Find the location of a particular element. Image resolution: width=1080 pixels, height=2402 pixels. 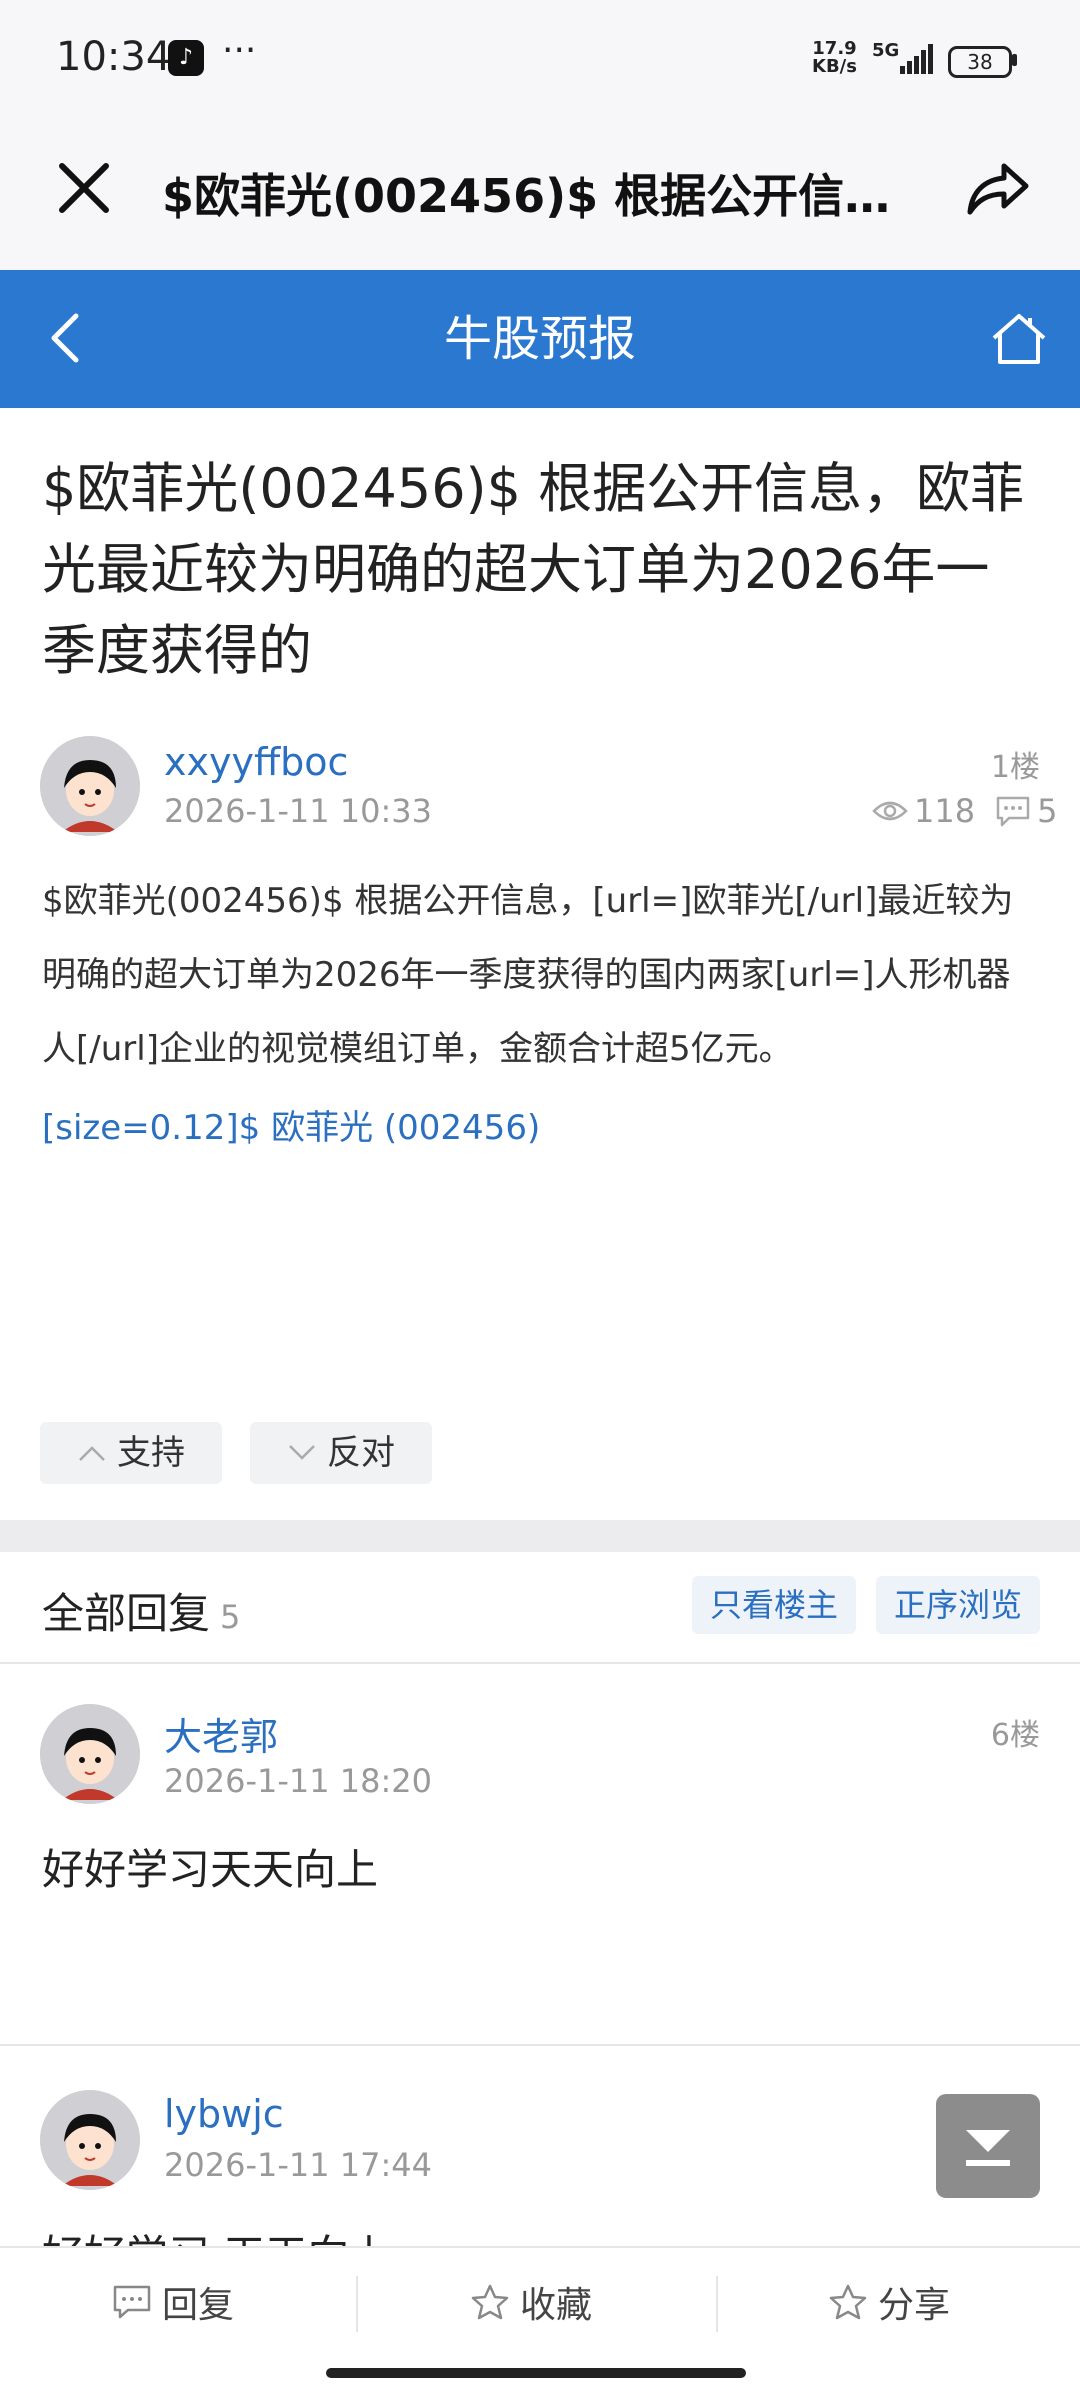

favorite-button: 收藏 is located at coordinates (531, 2302).